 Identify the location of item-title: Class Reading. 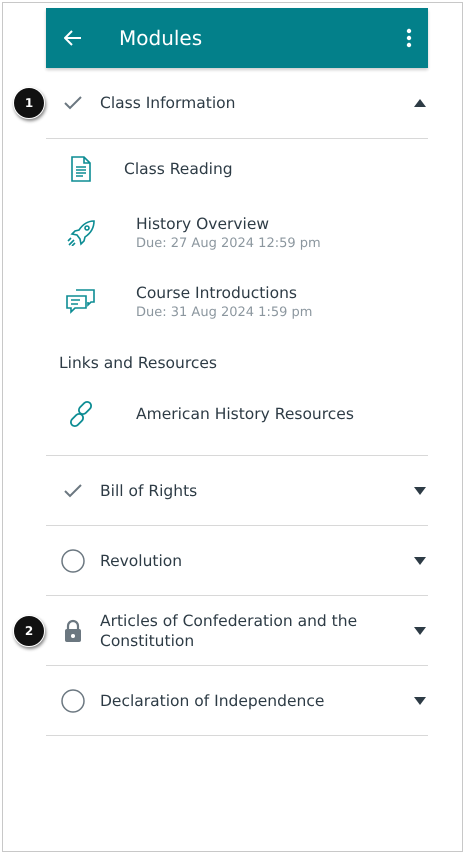
(178, 169).